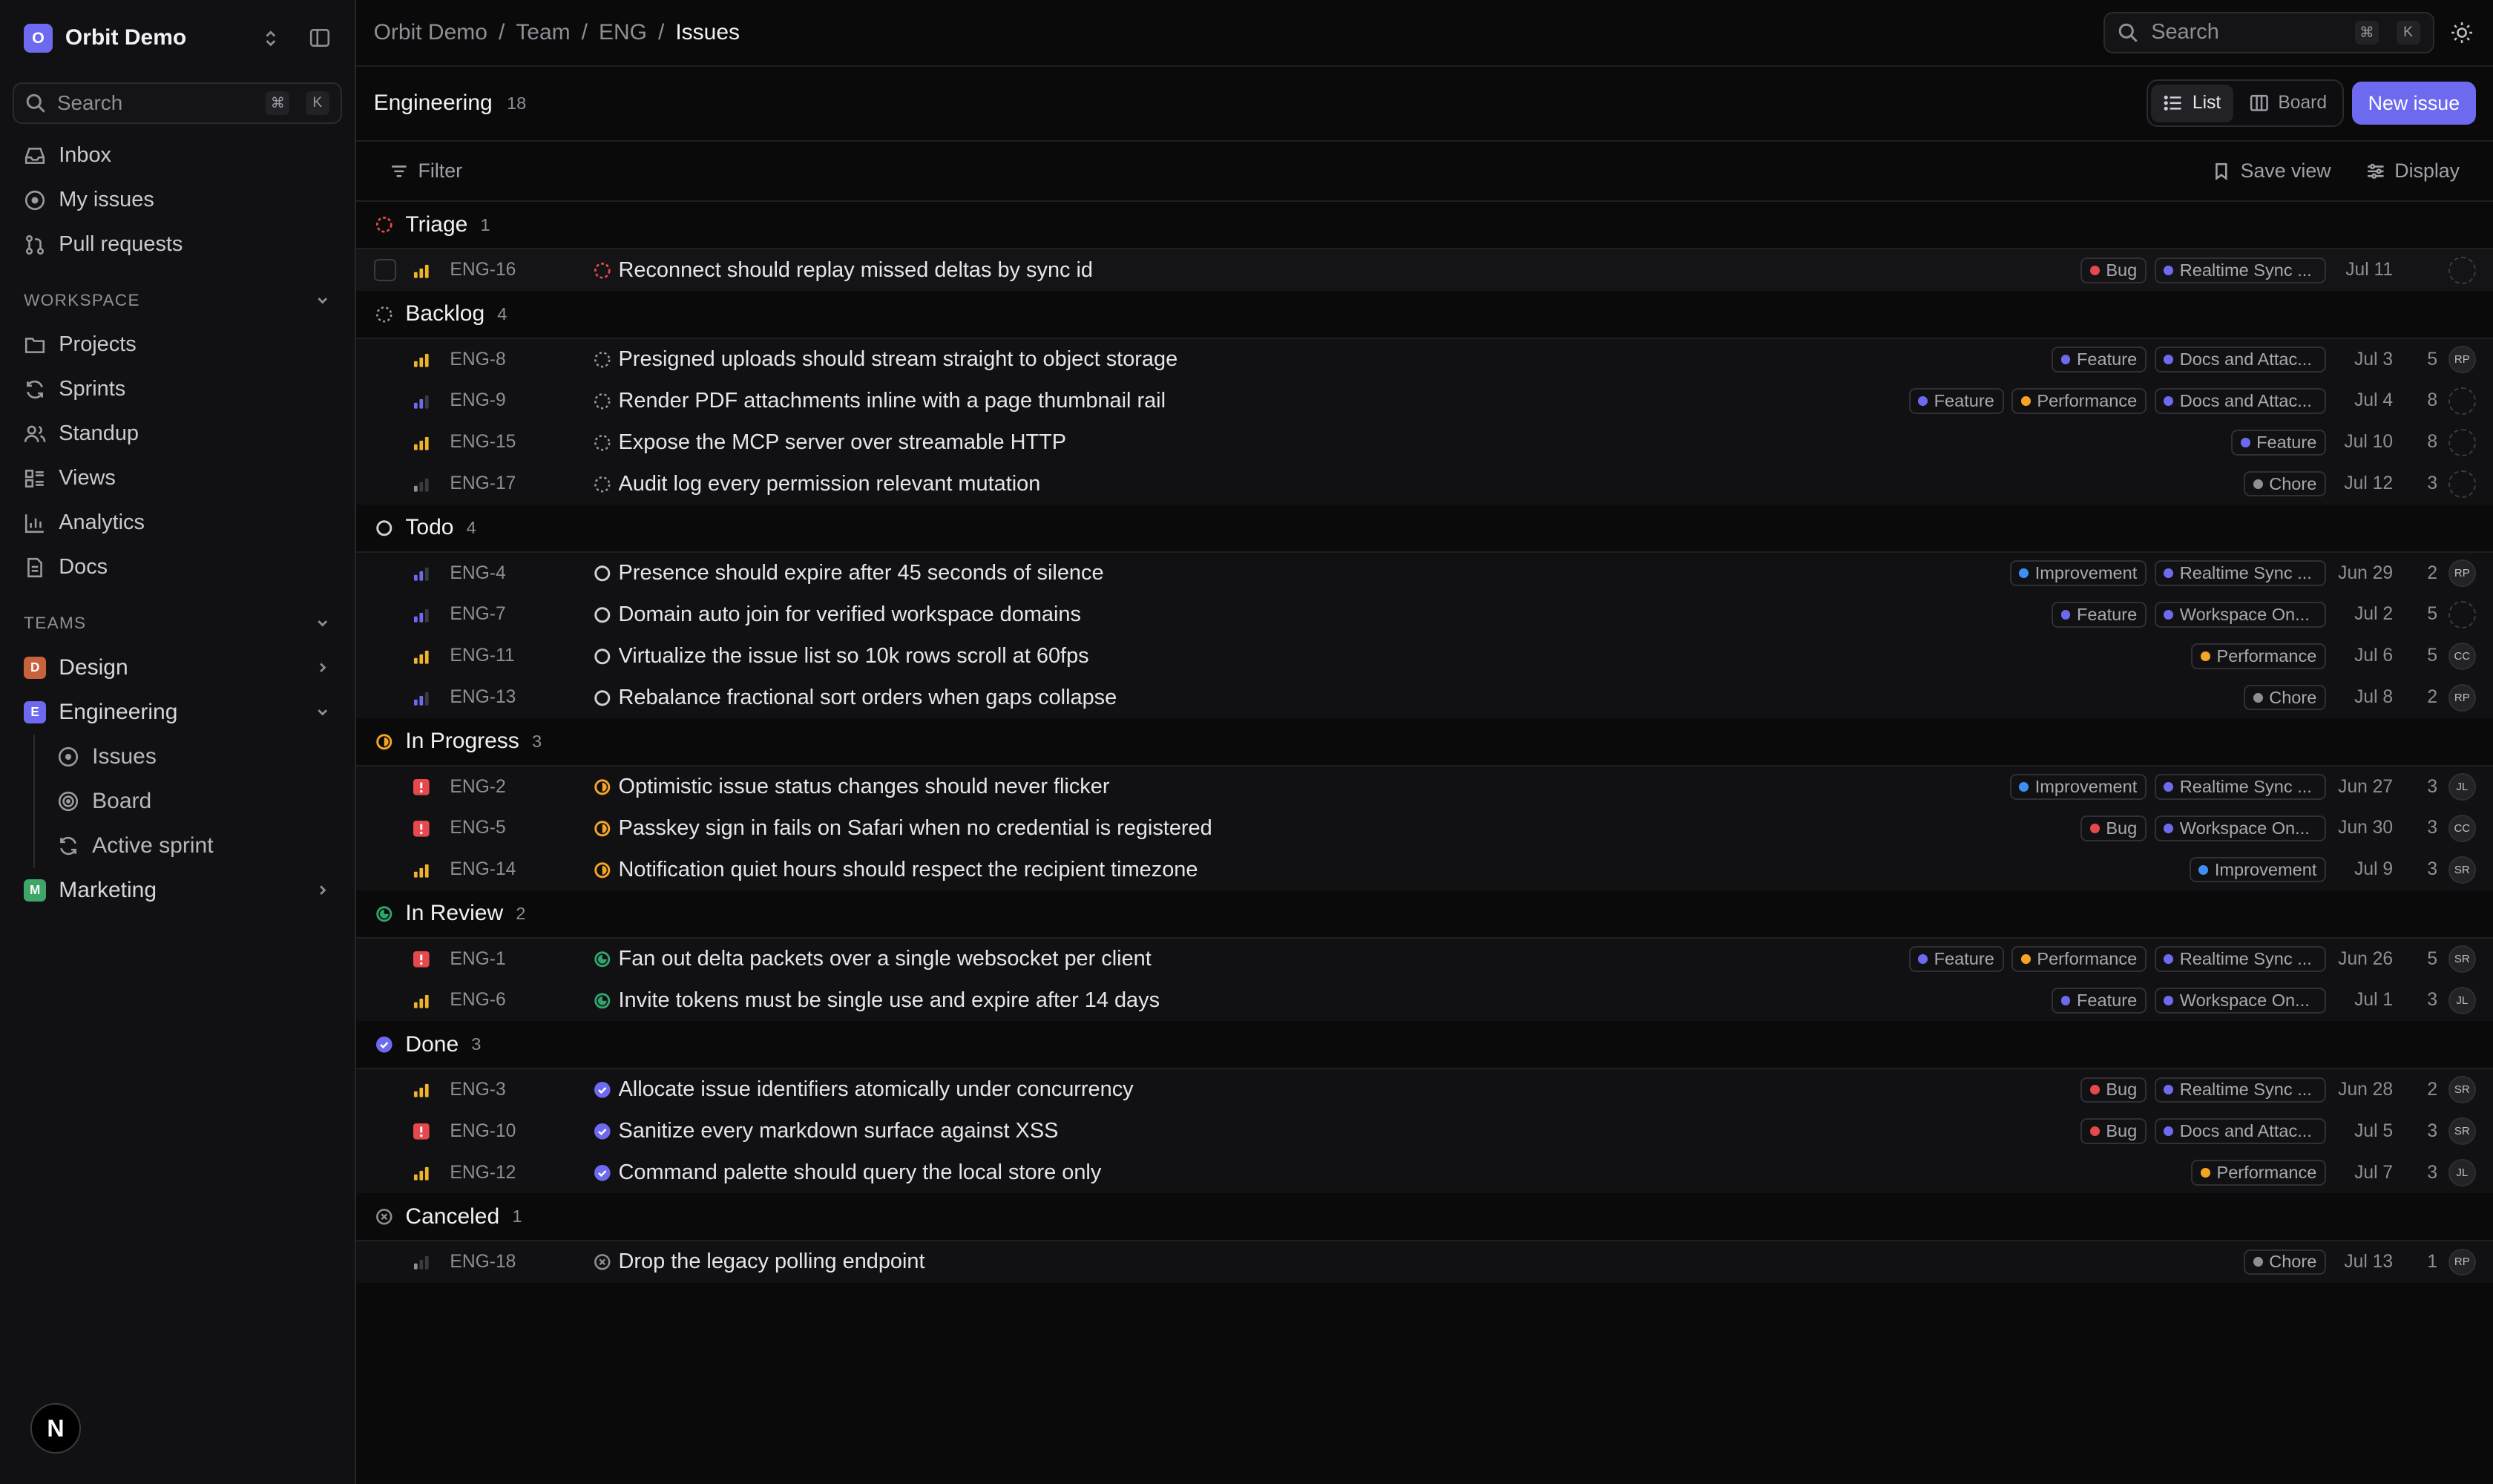  I want to click on triage-status-icon, so click(603, 271).